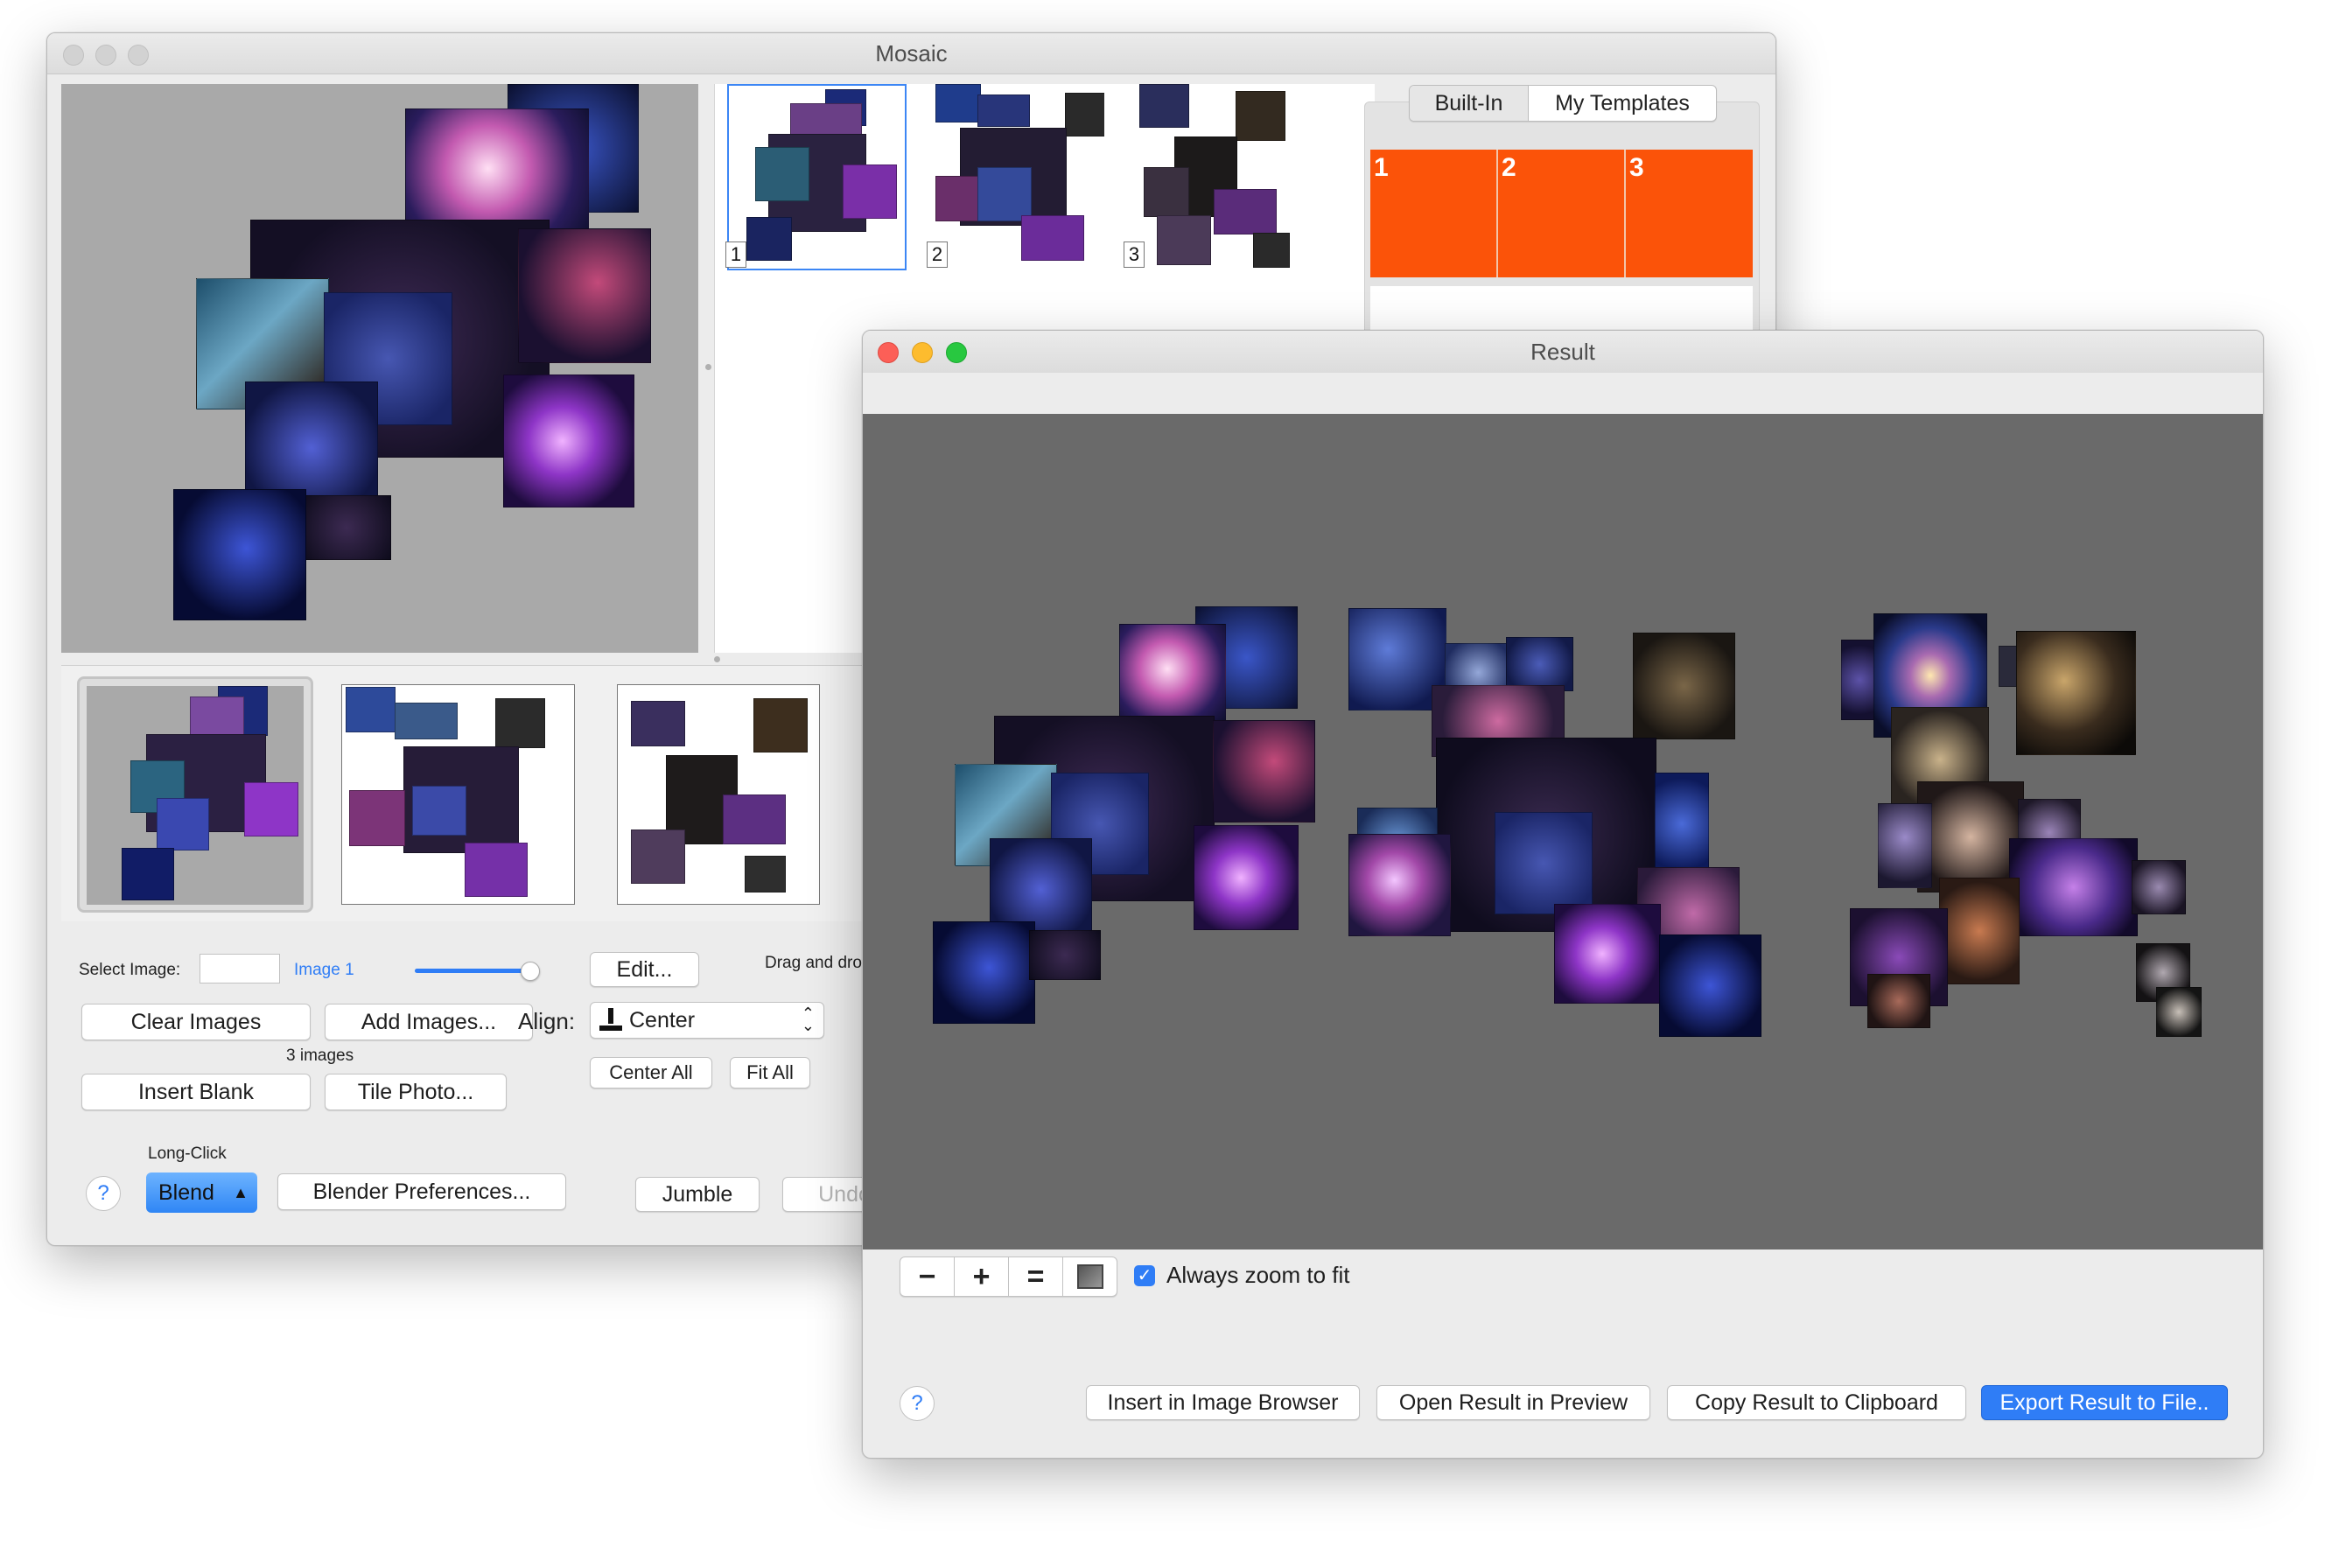 The height and width of the screenshot is (1568, 2332). I want to click on thumb-canvas, so click(196, 795).